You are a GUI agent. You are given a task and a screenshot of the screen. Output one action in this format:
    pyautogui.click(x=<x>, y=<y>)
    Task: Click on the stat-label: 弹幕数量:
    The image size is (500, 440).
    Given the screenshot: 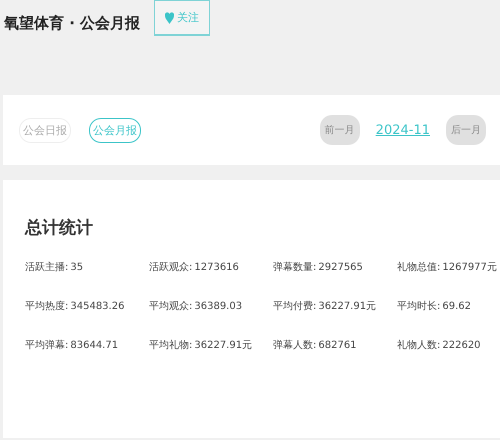 What is the action you would take?
    pyautogui.click(x=294, y=268)
    